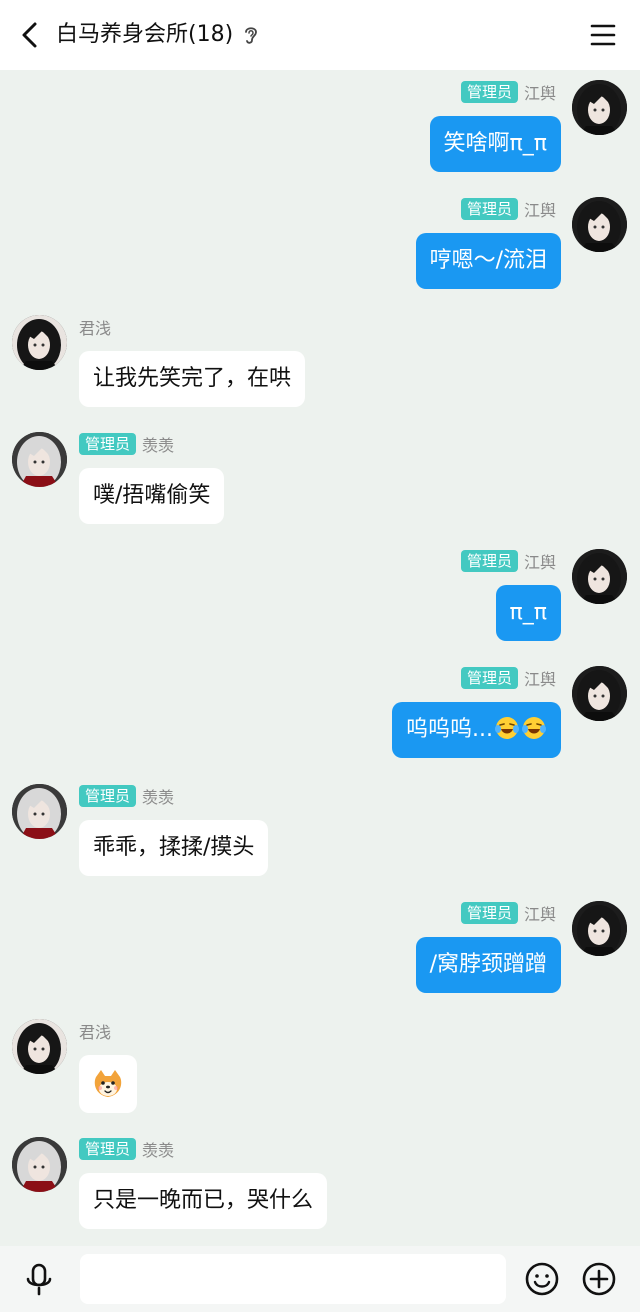 The width and height of the screenshot is (640, 1312). I want to click on message-item: 管理员 江舆 π_π, so click(320, 604).